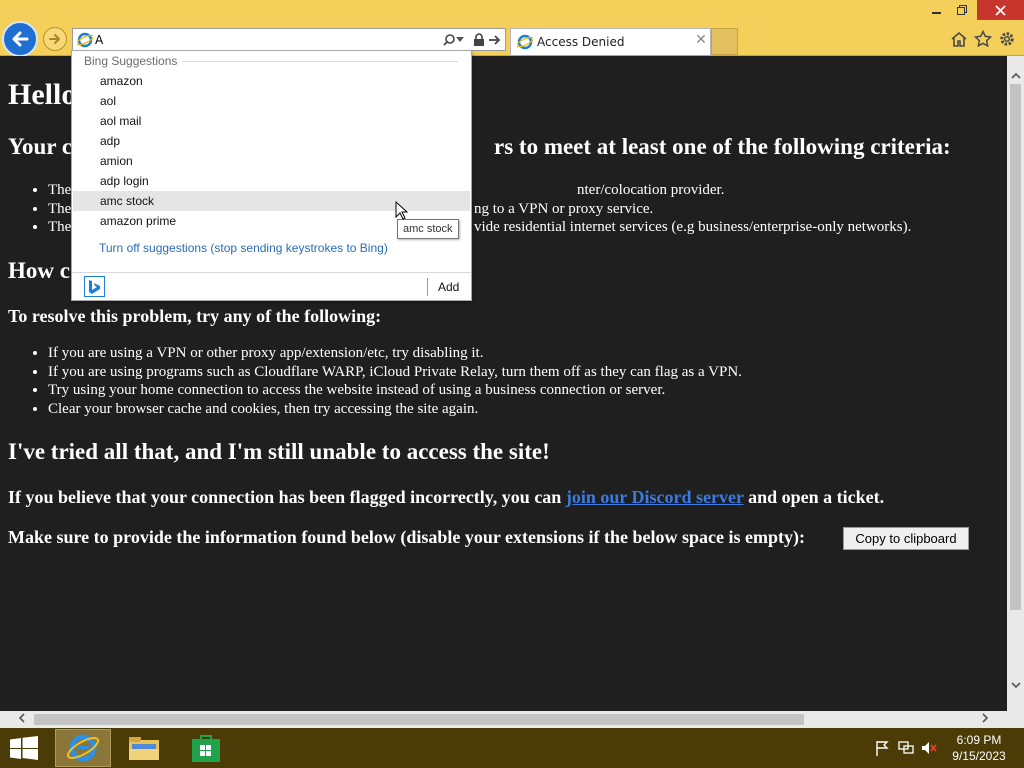 This screenshot has width=1024, height=768. I want to click on scroll-left-icon, so click(21, 720).